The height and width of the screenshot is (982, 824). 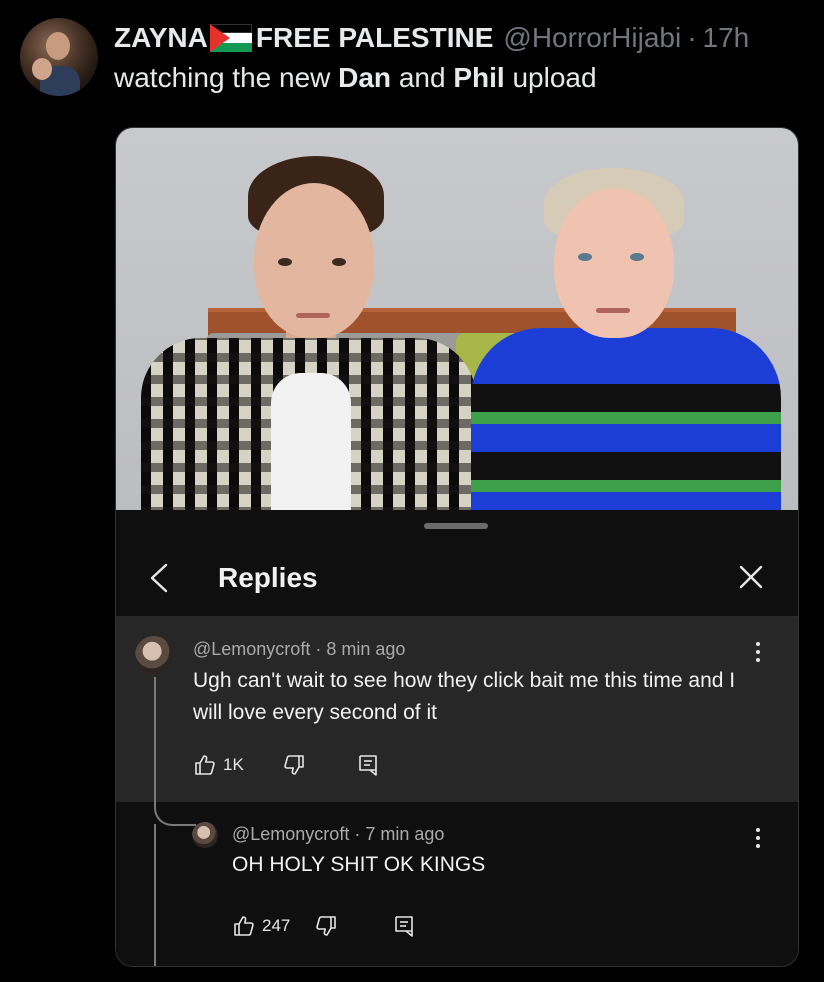 What do you see at coordinates (59, 57) in the screenshot?
I see `user-avatar` at bounding box center [59, 57].